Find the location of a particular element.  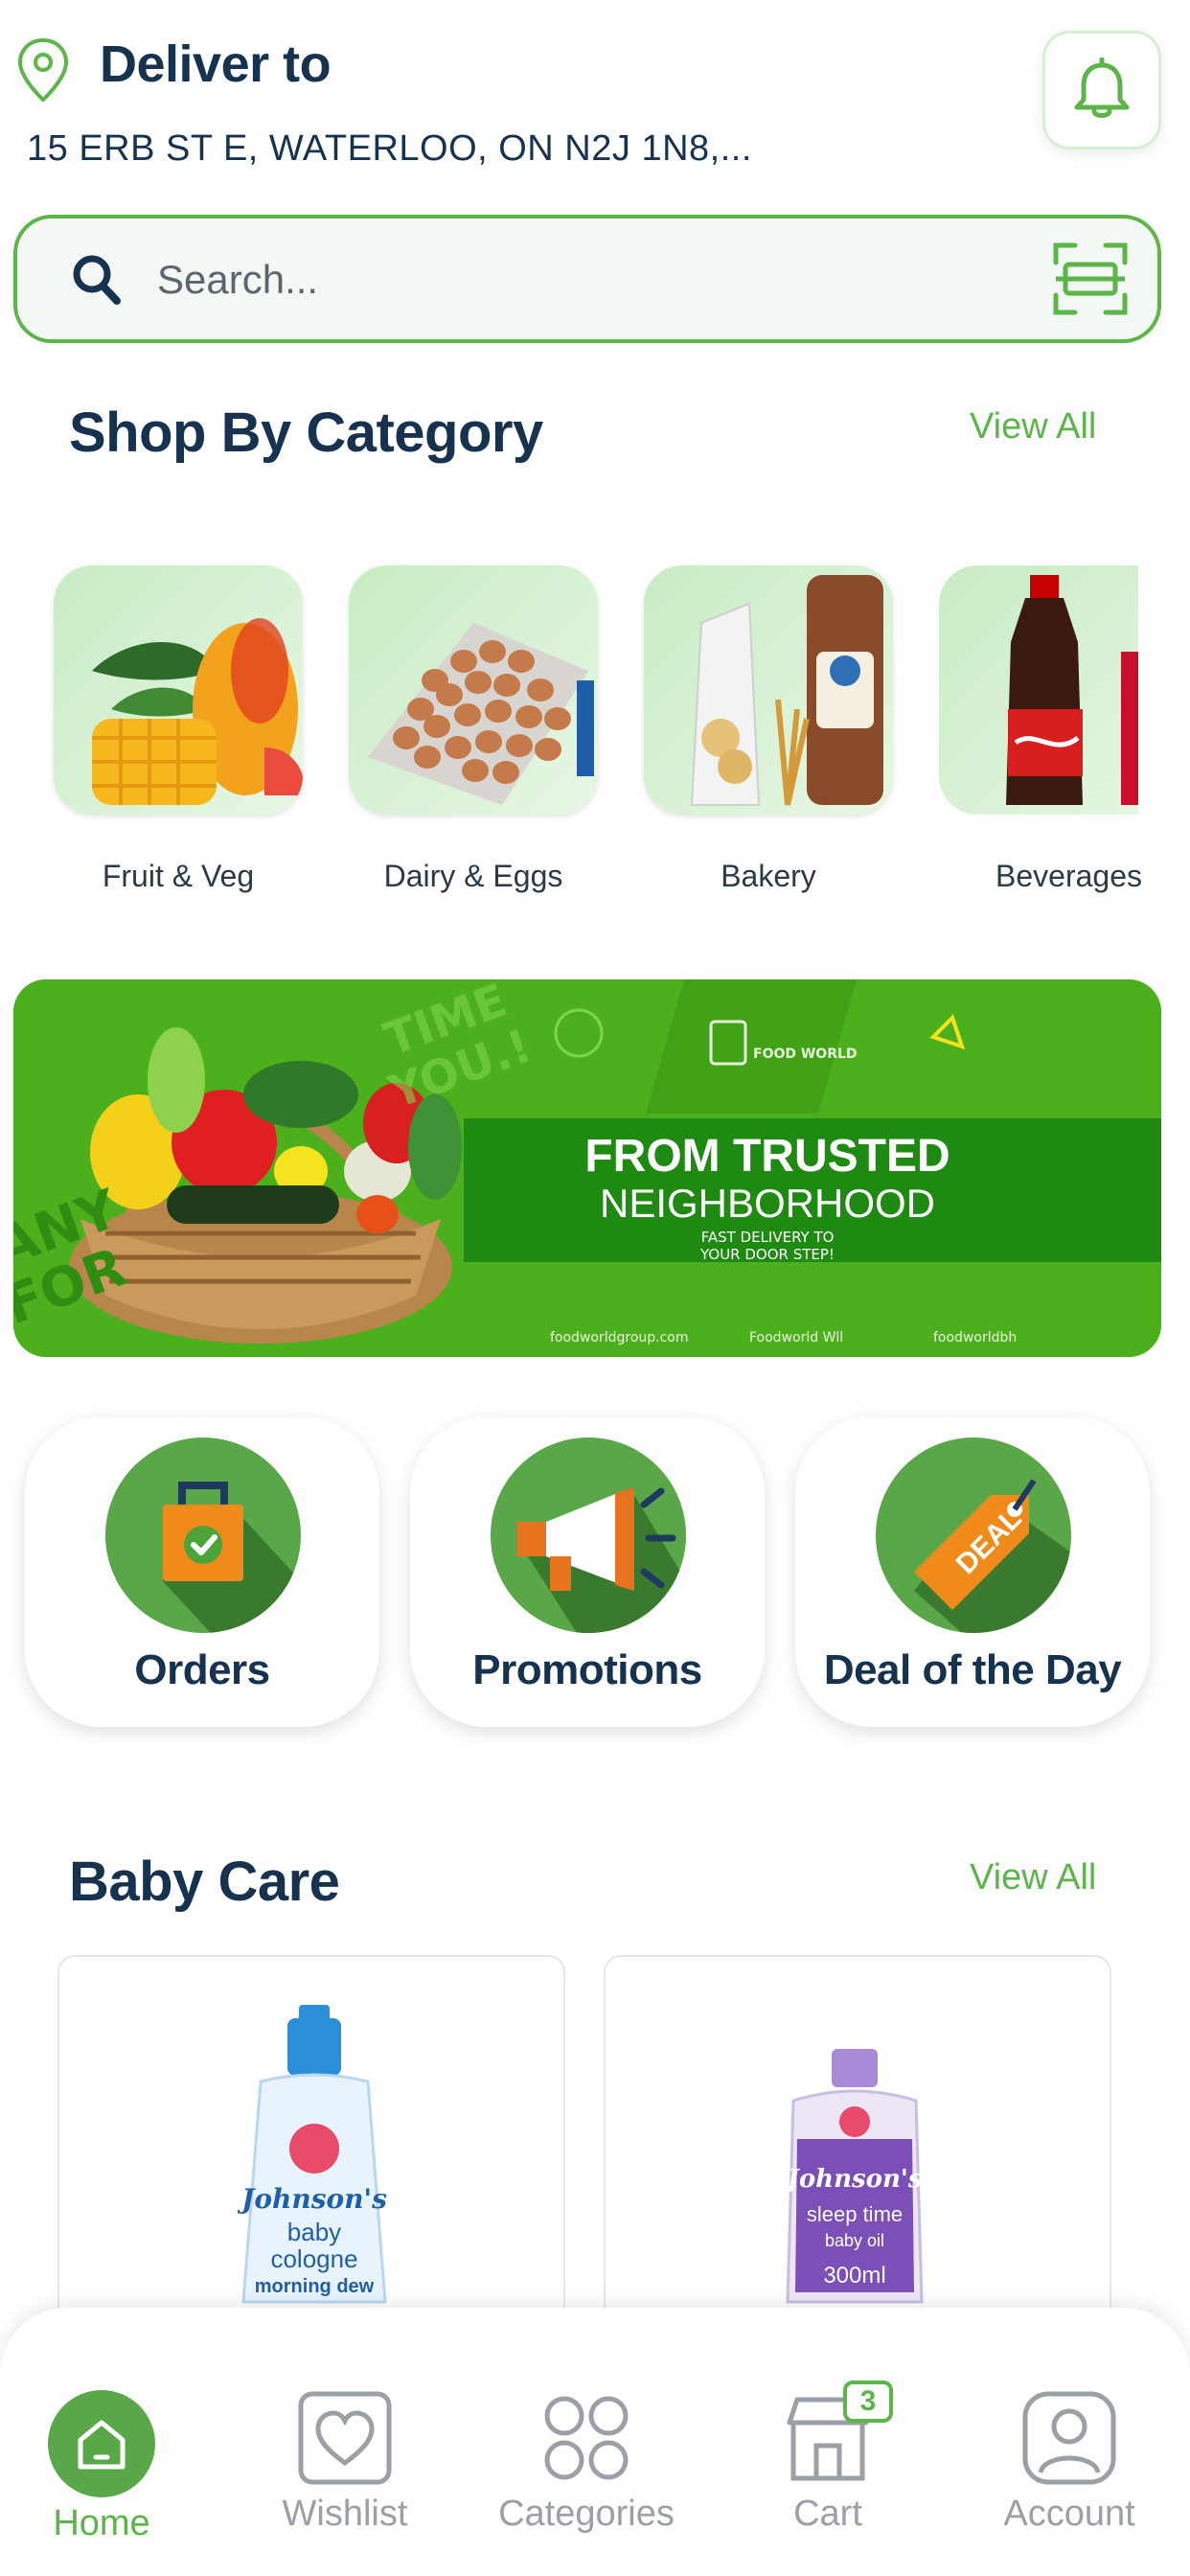

cart-count-badge: 3 is located at coordinates (868, 2401).